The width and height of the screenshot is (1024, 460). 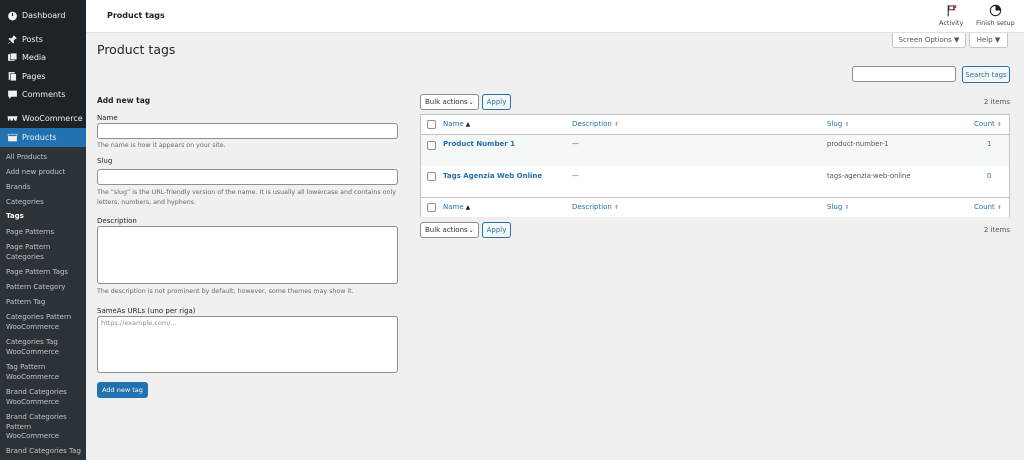 I want to click on name-column-footer: Name ▲, so click(x=456, y=207).